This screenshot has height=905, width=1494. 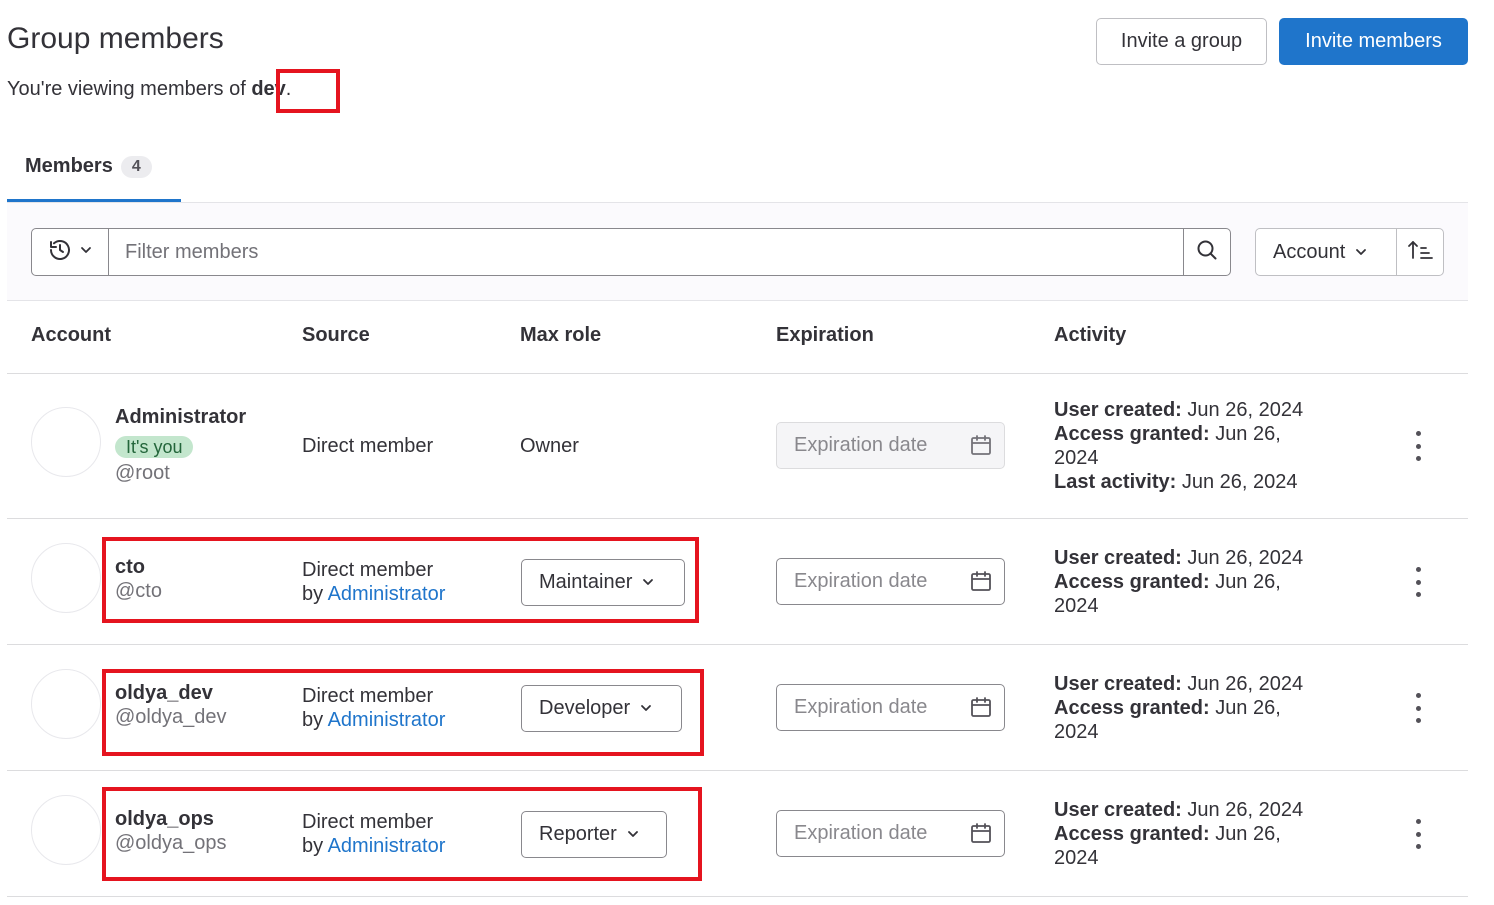 What do you see at coordinates (164, 693) in the screenshot?
I see `member-name: oldya_dev` at bounding box center [164, 693].